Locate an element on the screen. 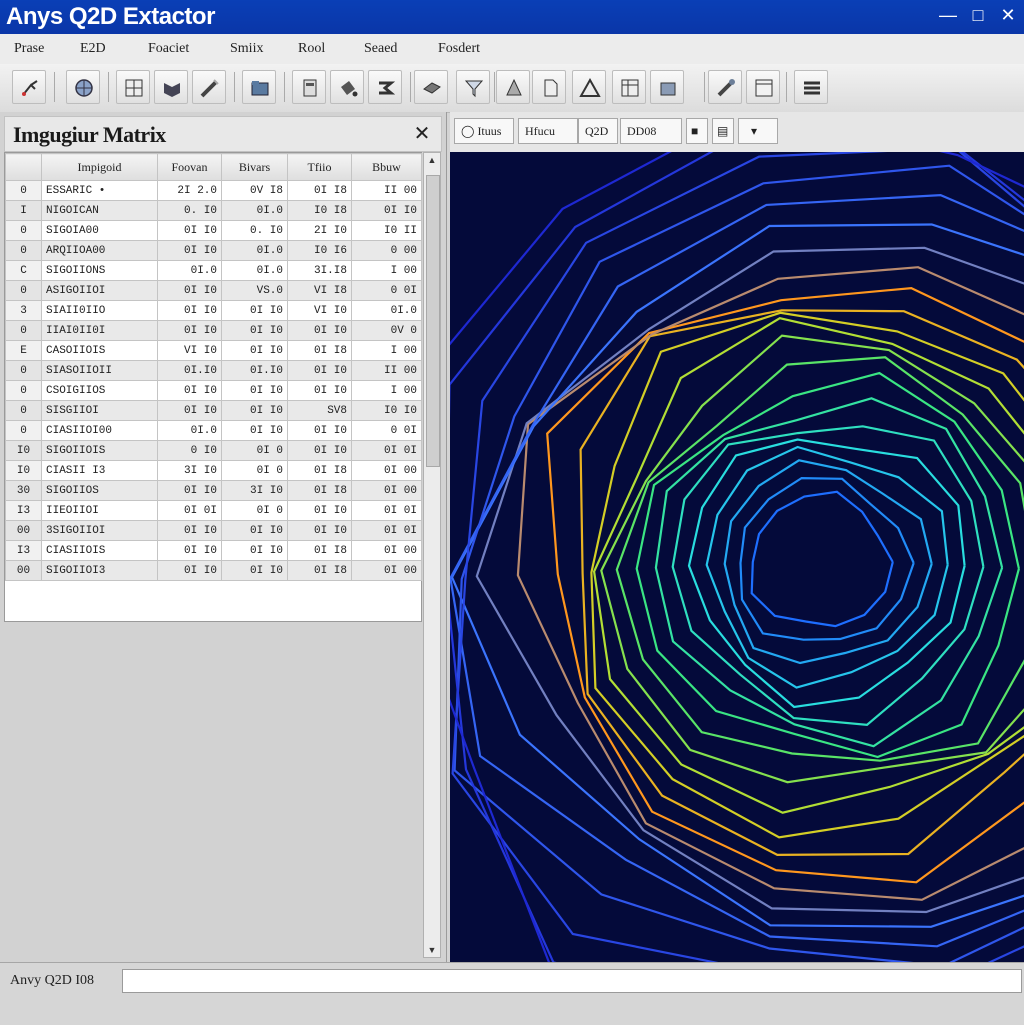 The width and height of the screenshot is (1024, 1025). title-bar: Anys Q2D Extactor — □ ✕ is located at coordinates (512, 17).